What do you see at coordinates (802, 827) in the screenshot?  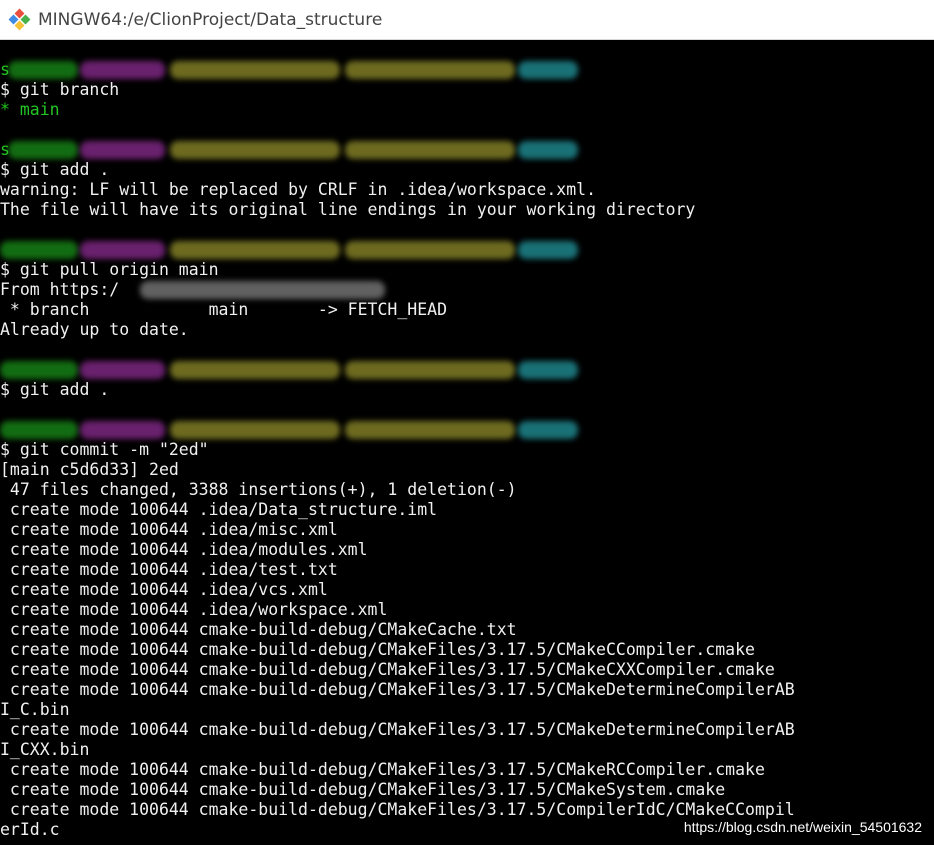 I see `watermark: https://blog.csdn.net/weixin_54501632` at bounding box center [802, 827].